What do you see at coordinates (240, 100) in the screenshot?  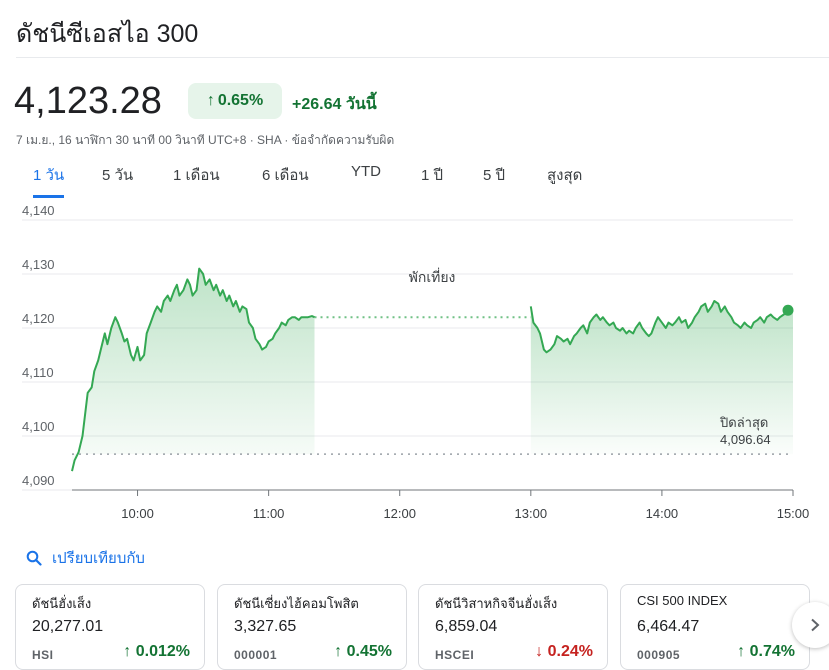 I see `change-percent: 0.65%` at bounding box center [240, 100].